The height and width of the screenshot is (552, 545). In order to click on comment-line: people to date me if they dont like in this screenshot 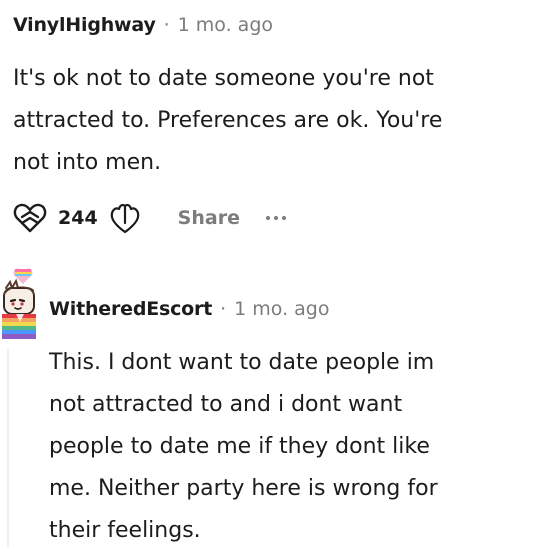, I will do `click(239, 446)`.